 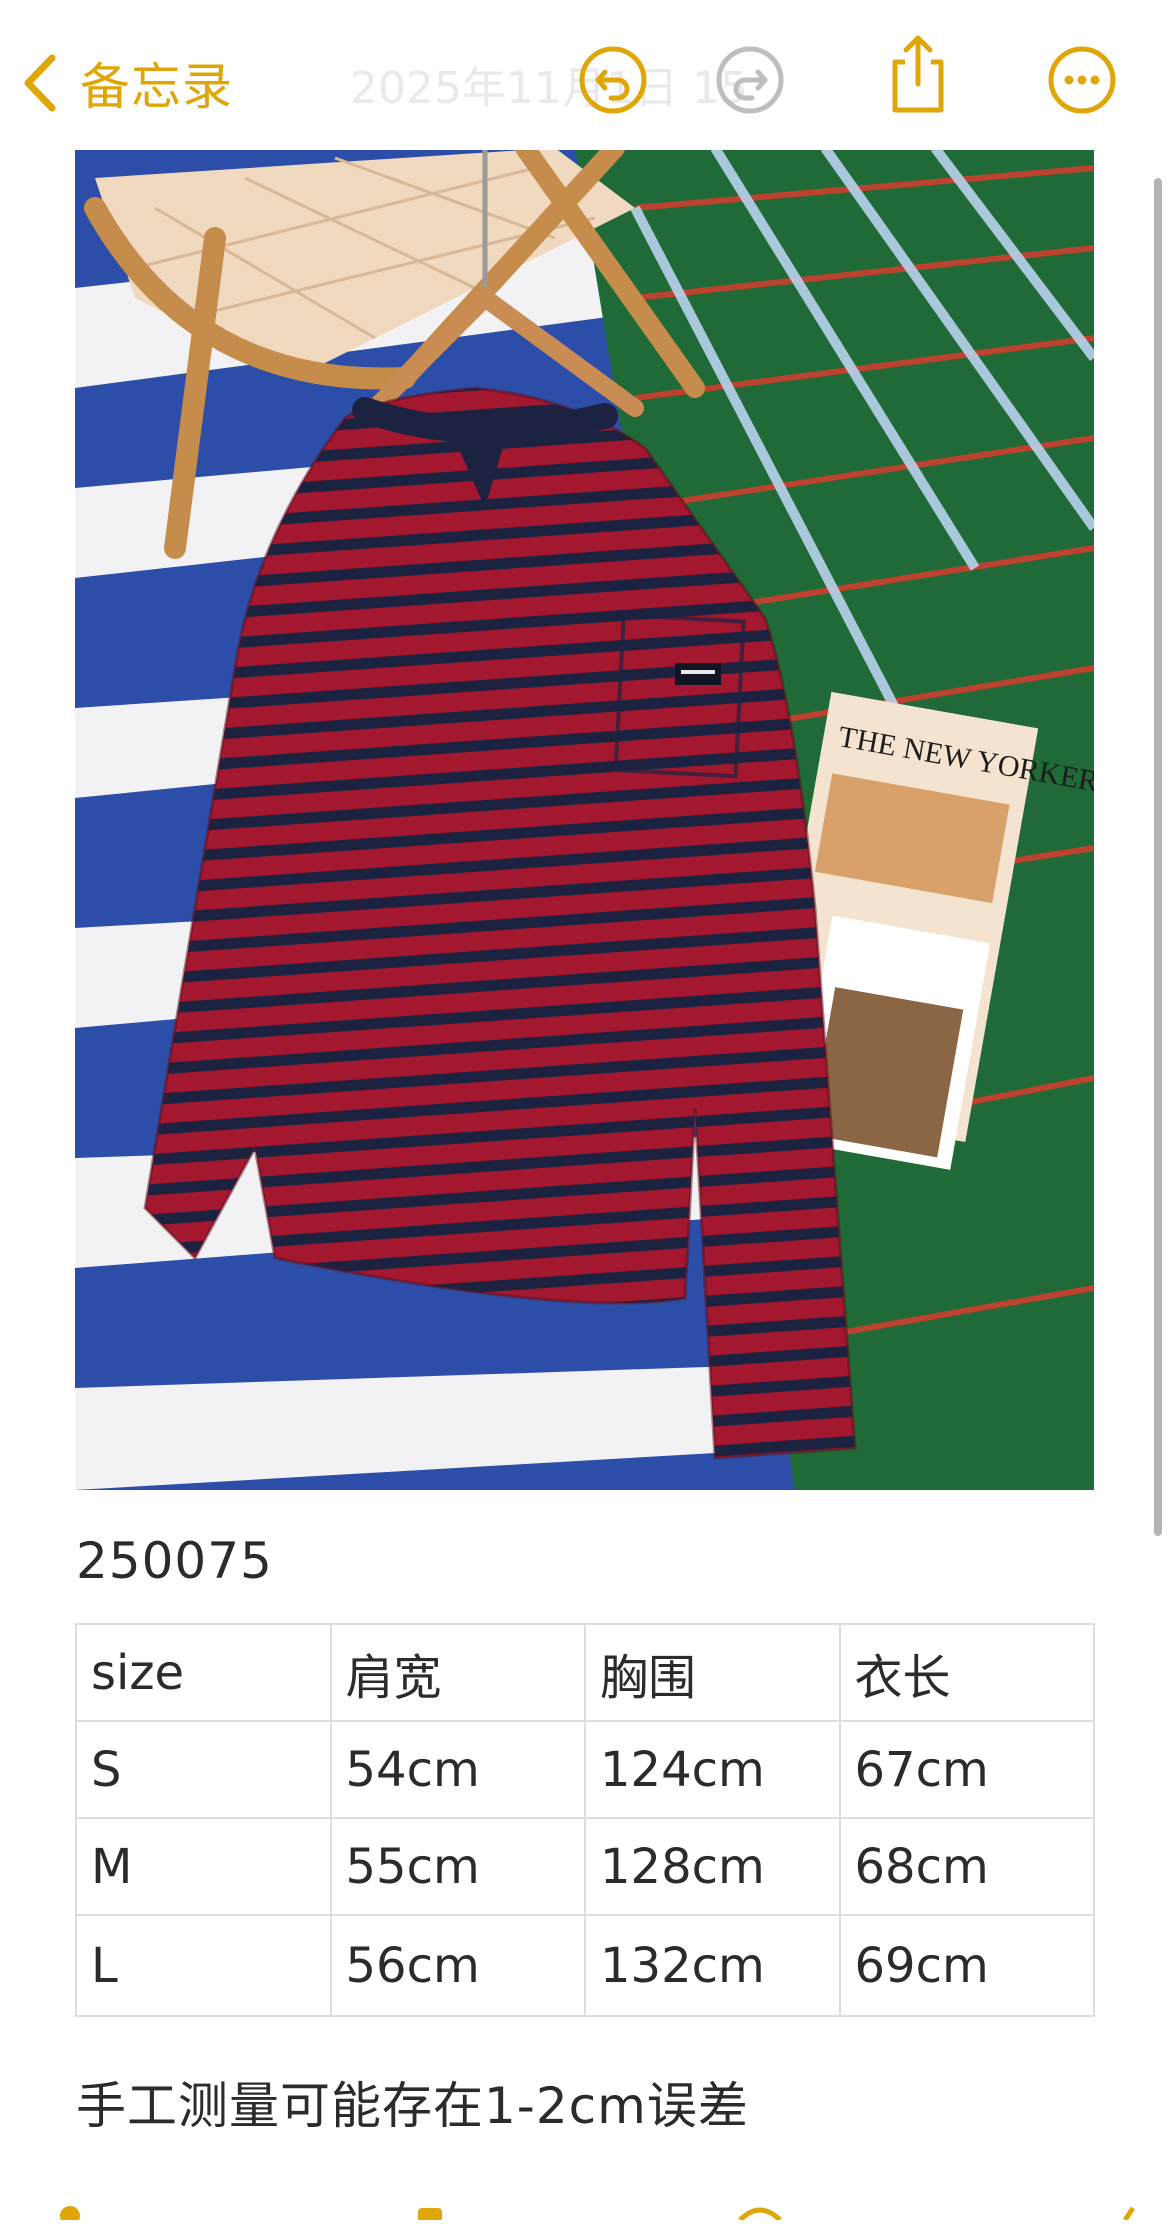 I want to click on table-header-cell: 胸围, so click(x=712, y=1672).